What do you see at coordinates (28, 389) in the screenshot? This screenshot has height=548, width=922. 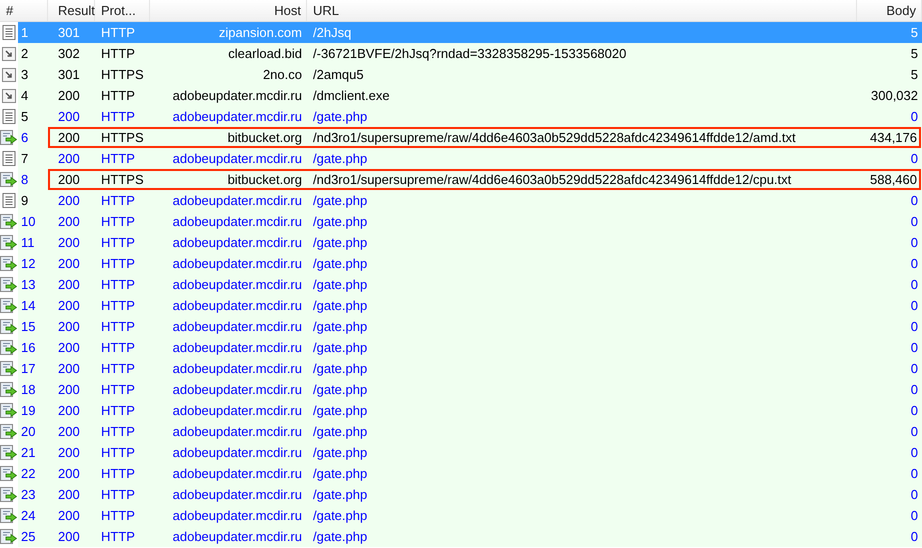 I see `row-number: 18` at bounding box center [28, 389].